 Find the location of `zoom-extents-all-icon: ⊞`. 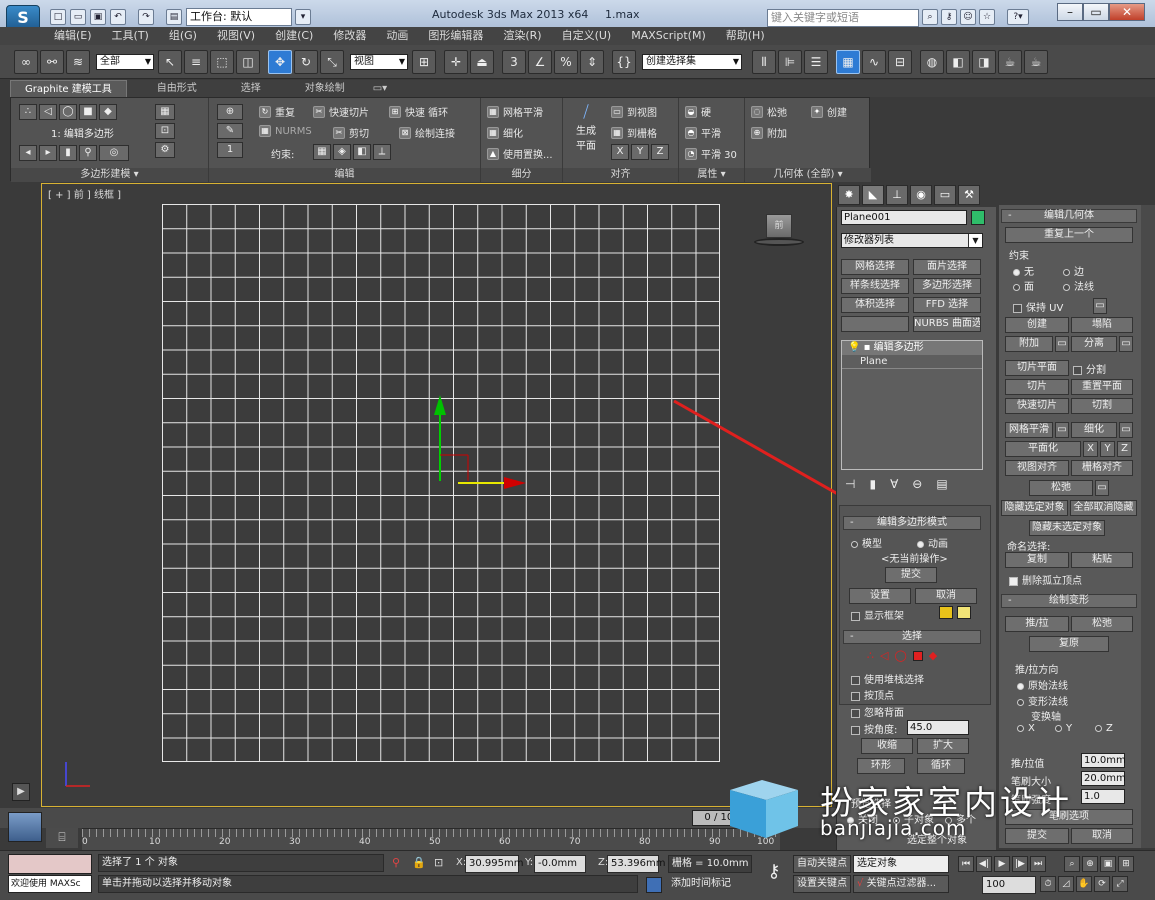

zoom-extents-all-icon: ⊞ is located at coordinates (1126, 864).